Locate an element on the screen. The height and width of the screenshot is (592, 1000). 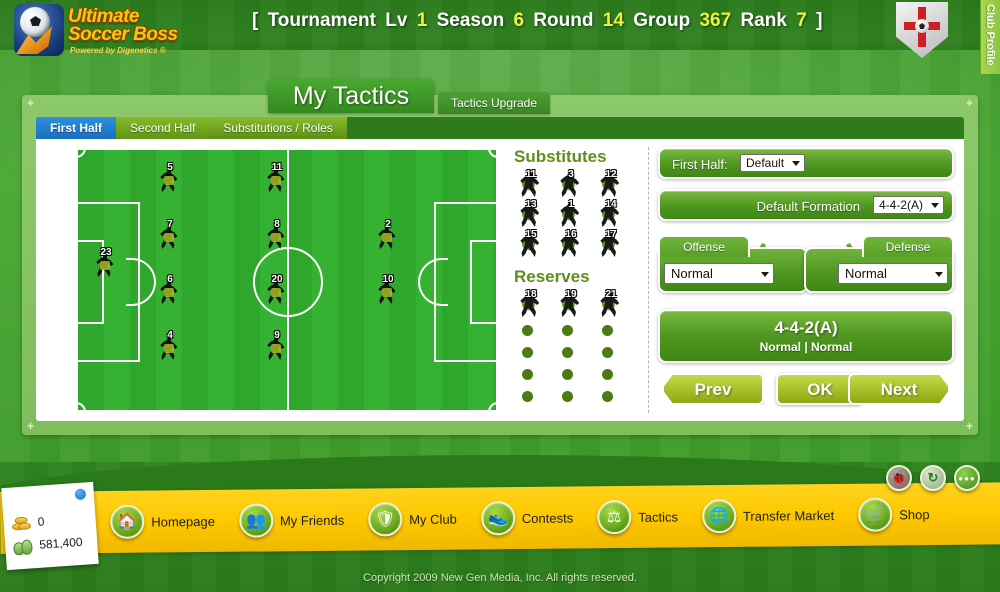
reserve-slot-18: 18 is located at coordinates (534, 304).